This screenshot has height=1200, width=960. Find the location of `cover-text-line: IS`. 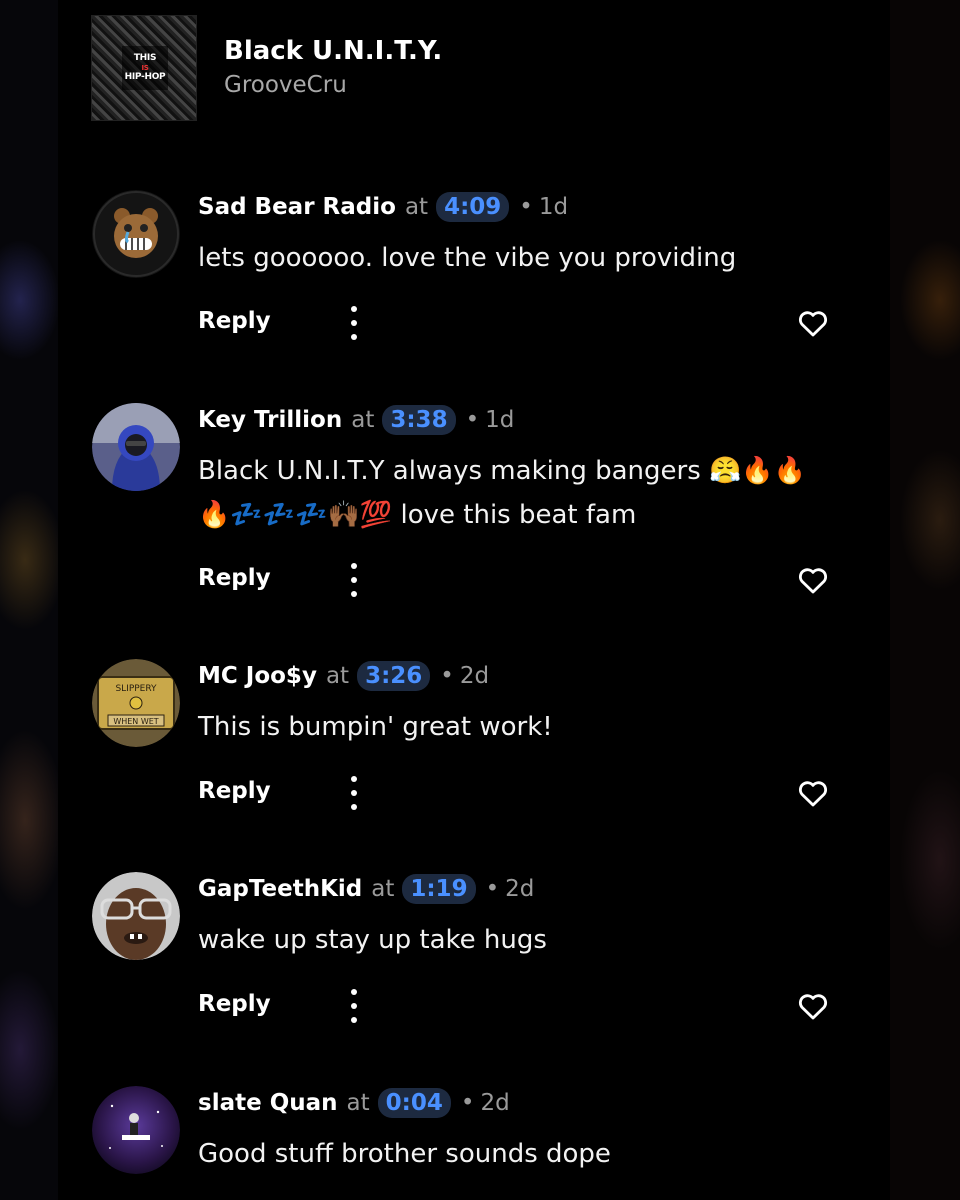

cover-text-line: IS is located at coordinates (145, 68).